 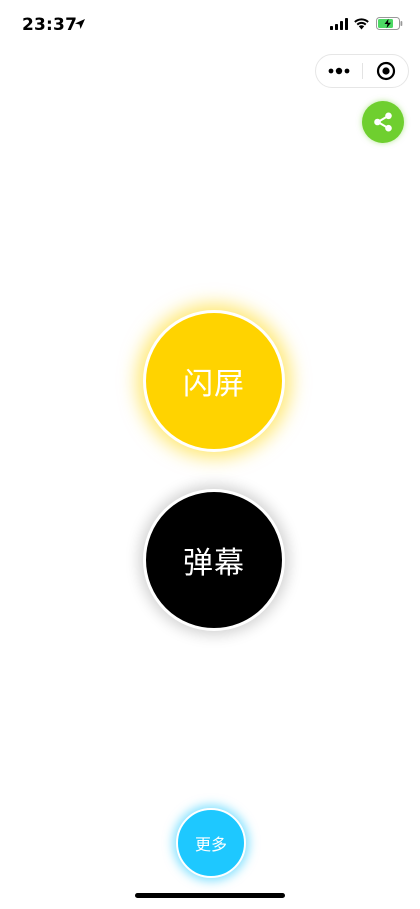 What do you see at coordinates (214, 384) in the screenshot?
I see `flash-screen-label: 闪屏` at bounding box center [214, 384].